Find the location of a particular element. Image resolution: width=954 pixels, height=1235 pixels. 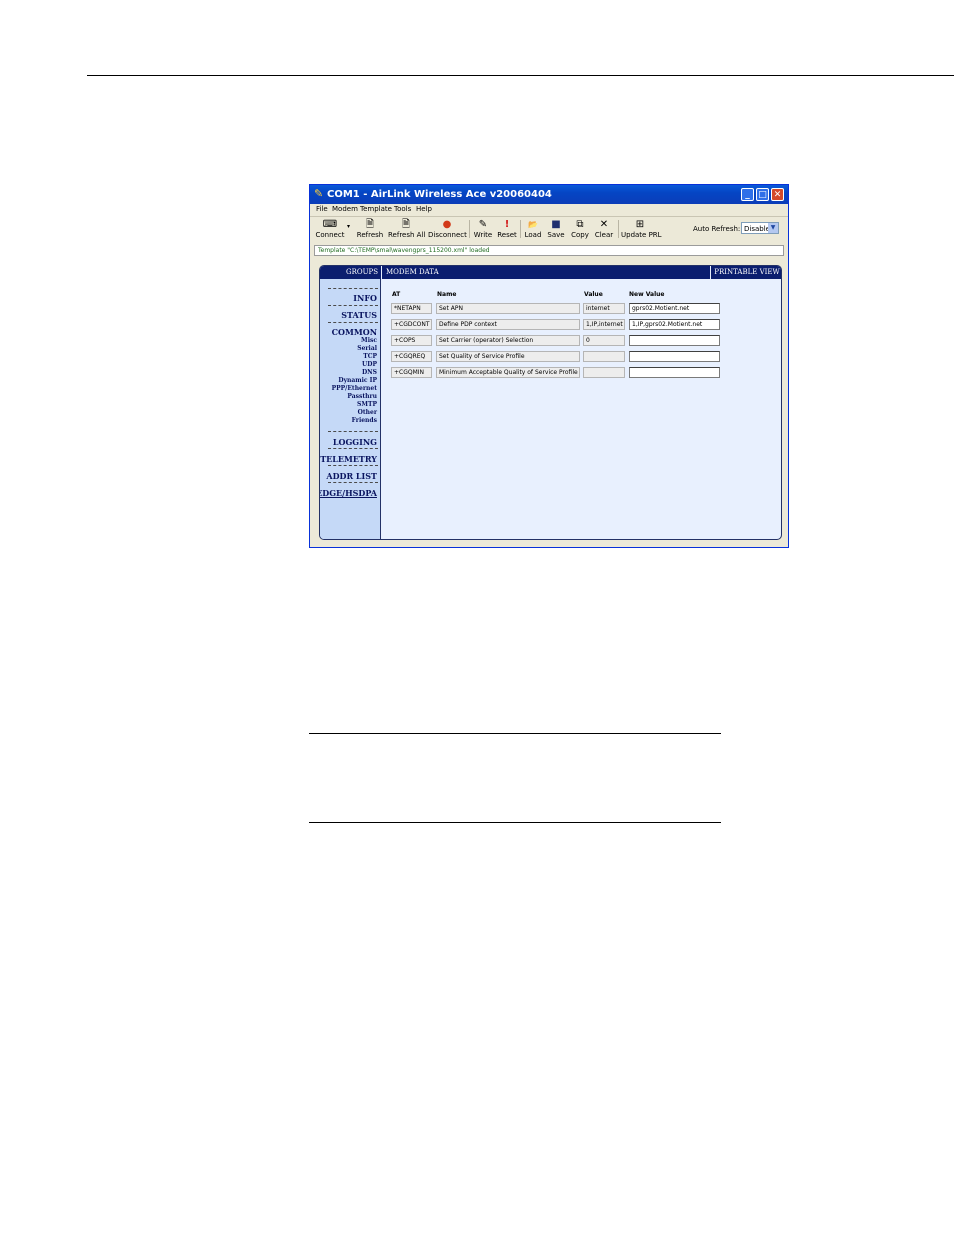

load-button: 📂 Load is located at coordinates (533, 230).